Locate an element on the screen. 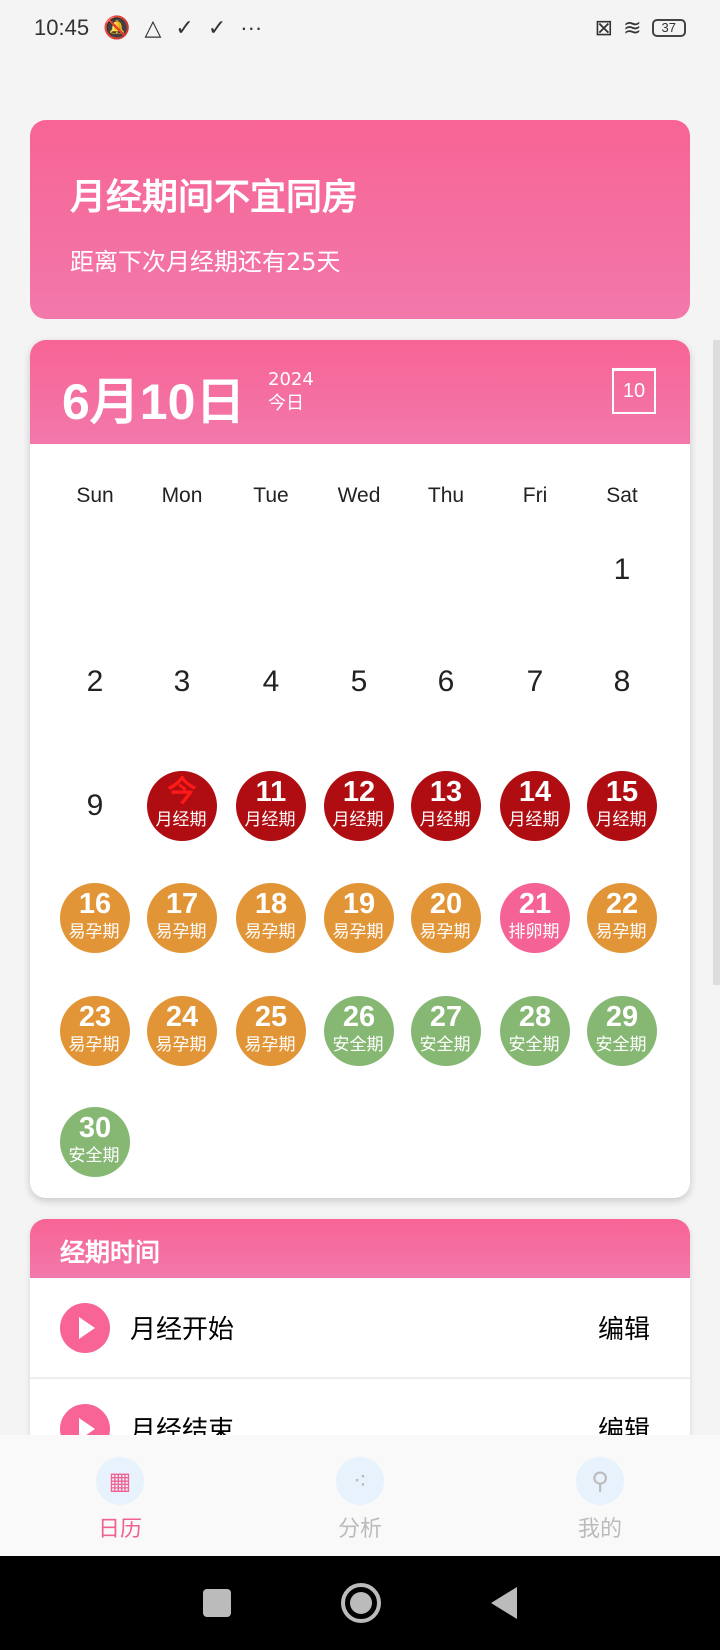 This screenshot has width=720, height=1650. clock: 10:45 is located at coordinates (62, 27).